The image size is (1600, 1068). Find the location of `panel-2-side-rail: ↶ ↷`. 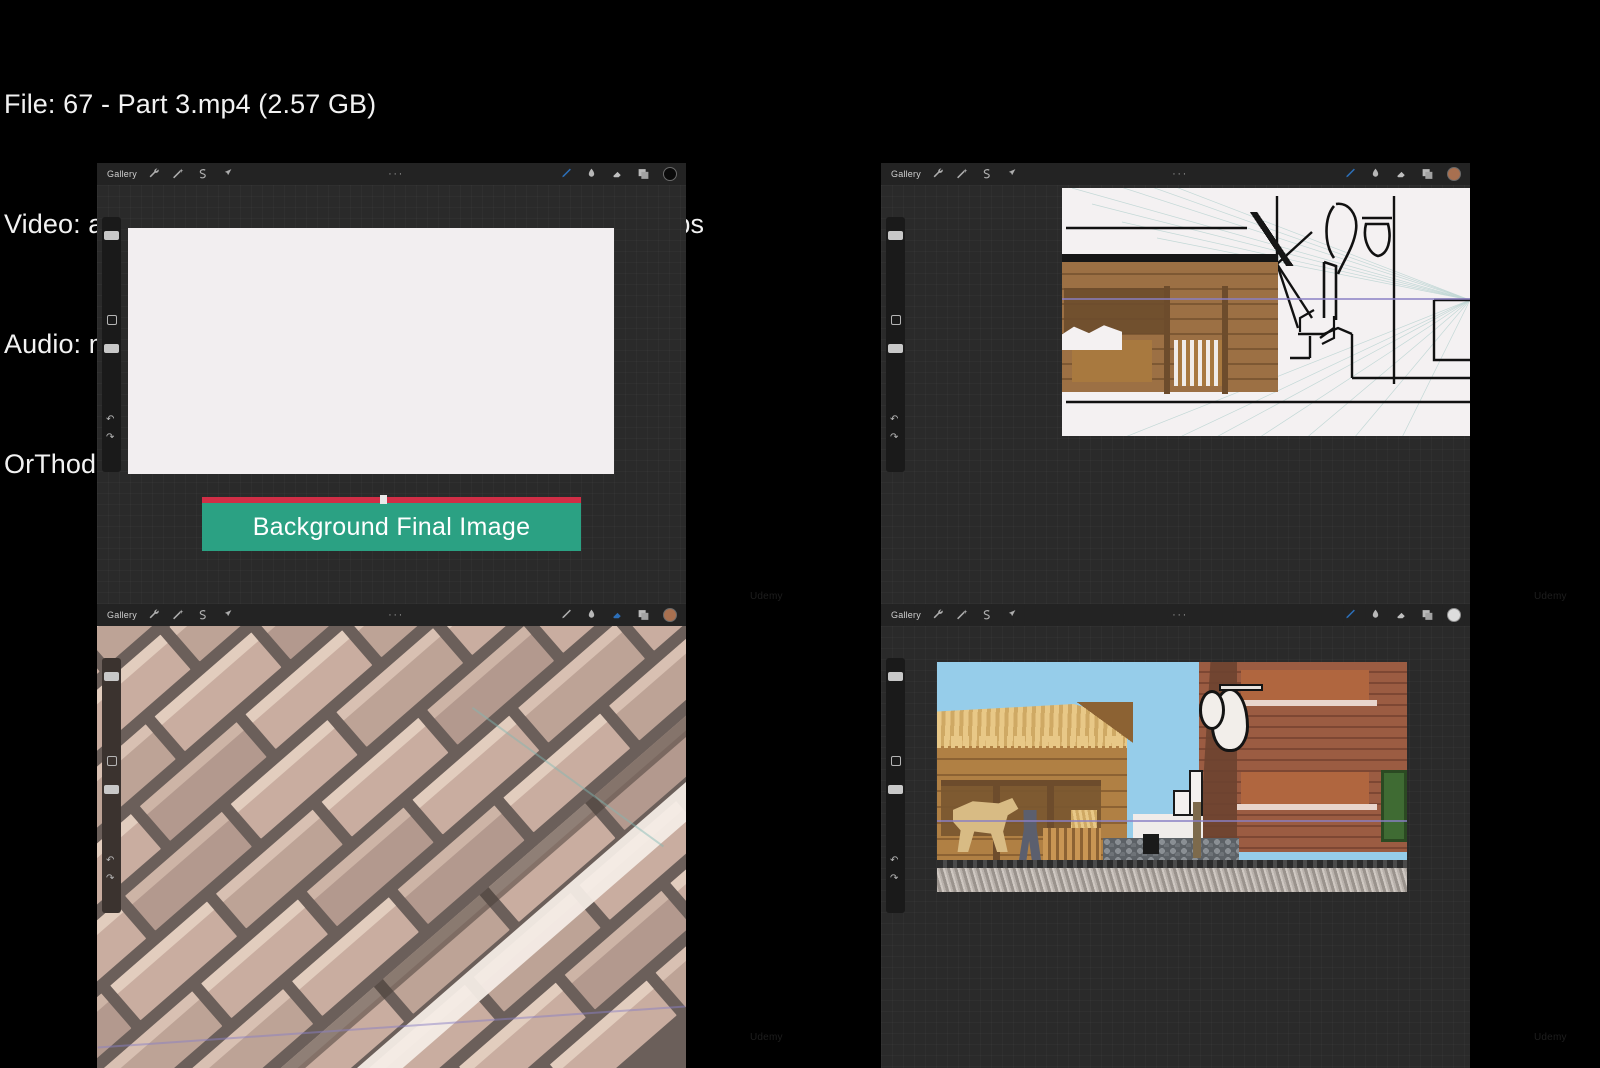

panel-2-side-rail: ↶ ↷ is located at coordinates (895, 344).